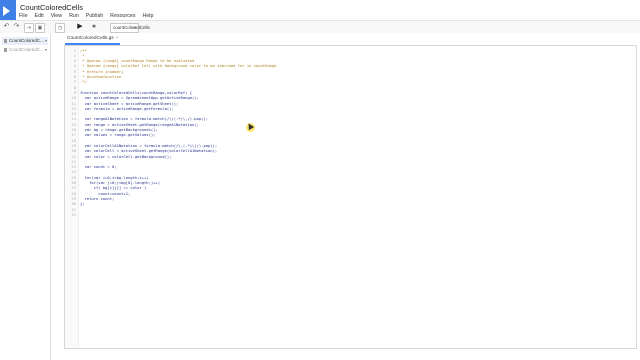 This screenshot has height=360, width=640. What do you see at coordinates (73, 177) in the screenshot?
I see `line-number: 25` at bounding box center [73, 177].